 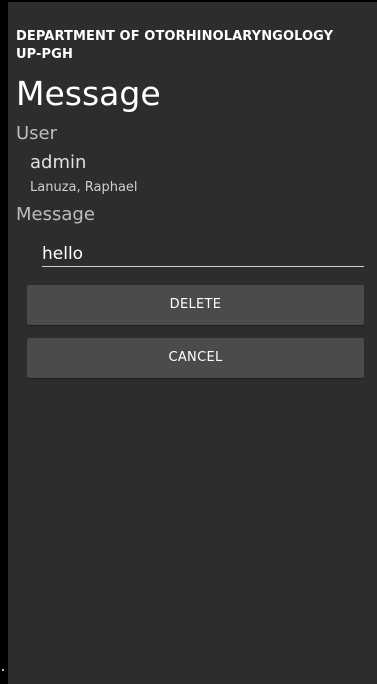 I want to click on page-title: Message, so click(x=88, y=93).